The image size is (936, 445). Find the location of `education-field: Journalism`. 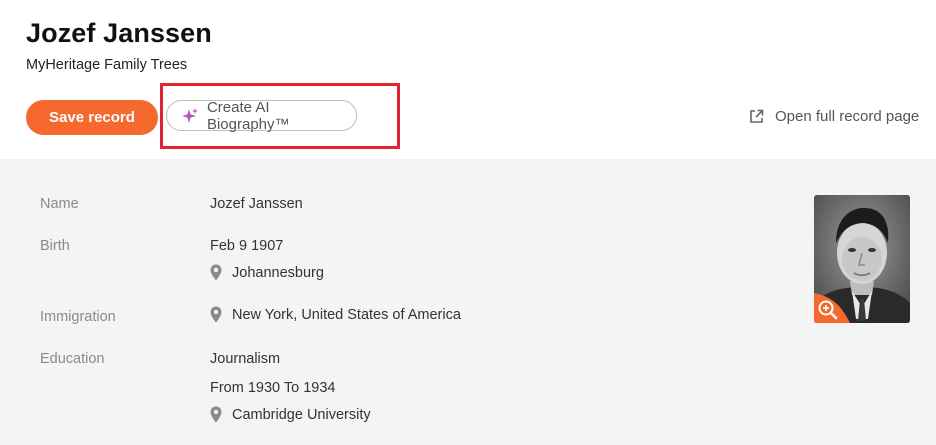

education-field: Journalism is located at coordinates (245, 359).